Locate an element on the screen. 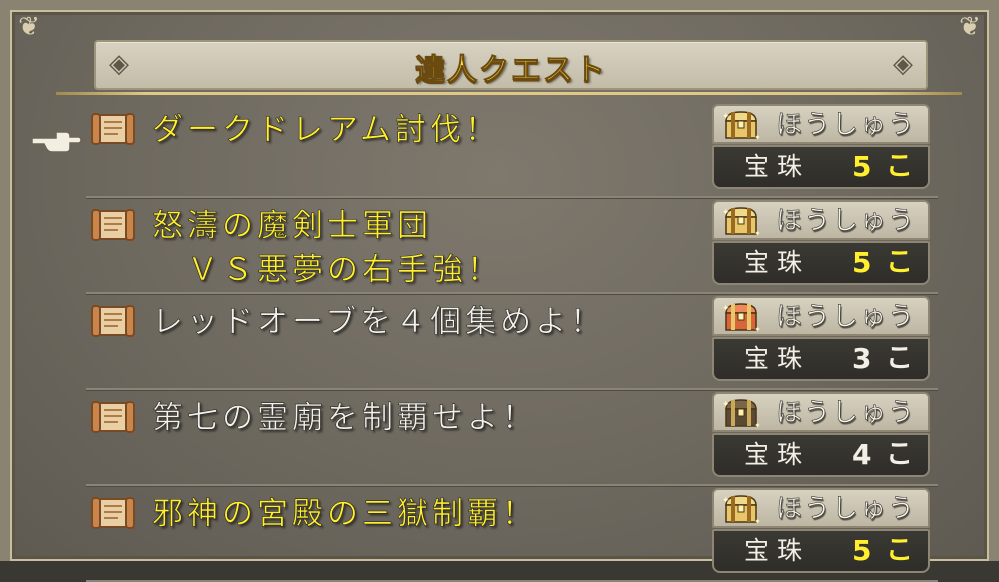 The width and height of the screenshot is (999, 582). dark-chest-icon: ✦ ✦ is located at coordinates (741, 413).